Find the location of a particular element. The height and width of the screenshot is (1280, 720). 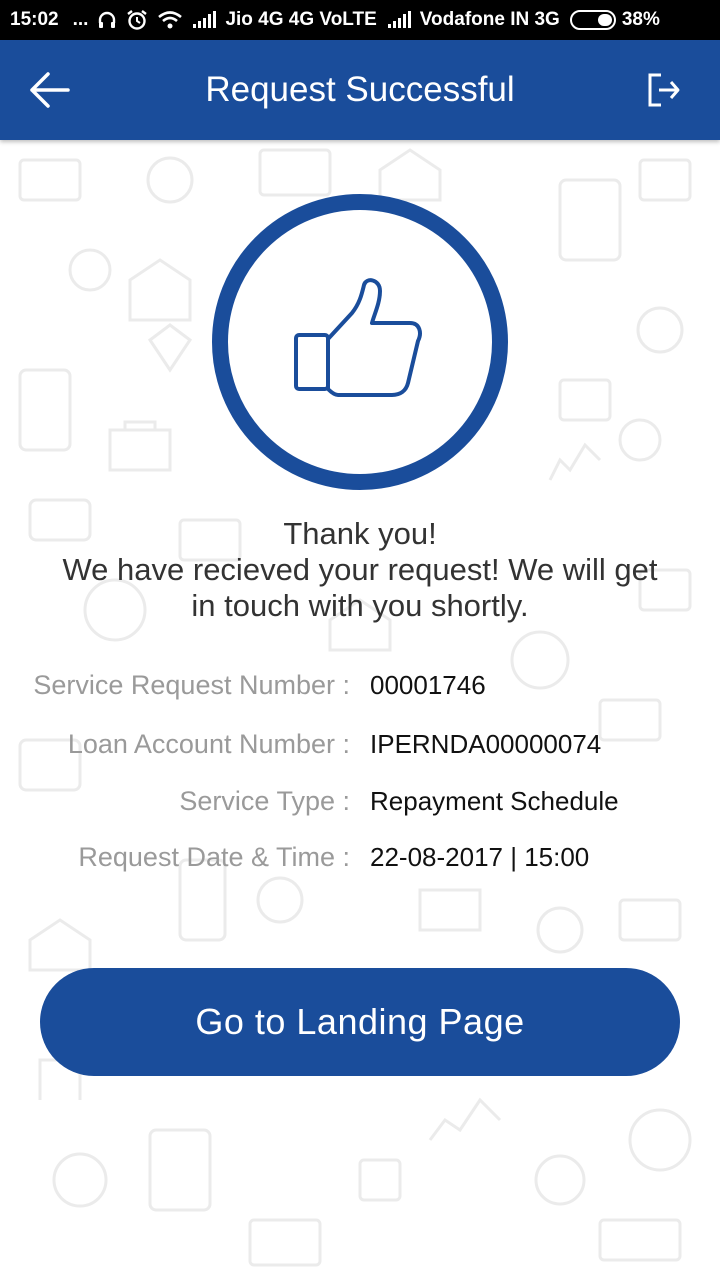

detail-value: Repayment Schedule is located at coordinates (494, 801).